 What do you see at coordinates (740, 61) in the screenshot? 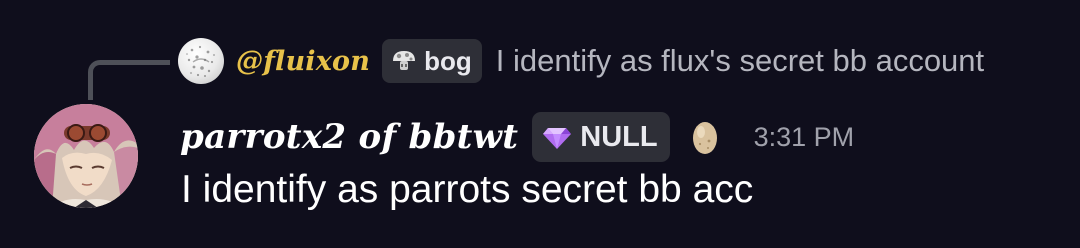
I see `reply-preview-text: I identify as flux's secret bb account` at bounding box center [740, 61].